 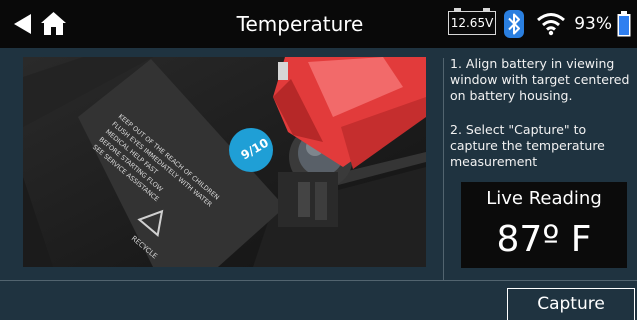 What do you see at coordinates (443, 169) in the screenshot?
I see `vertical-divider` at bounding box center [443, 169].